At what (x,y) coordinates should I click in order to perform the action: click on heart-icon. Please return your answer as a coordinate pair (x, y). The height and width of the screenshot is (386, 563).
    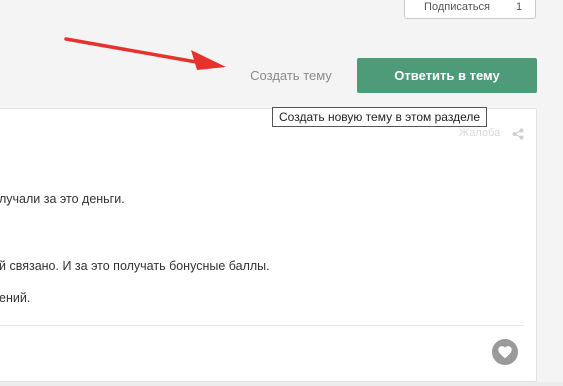
    Looking at the image, I should click on (505, 352).